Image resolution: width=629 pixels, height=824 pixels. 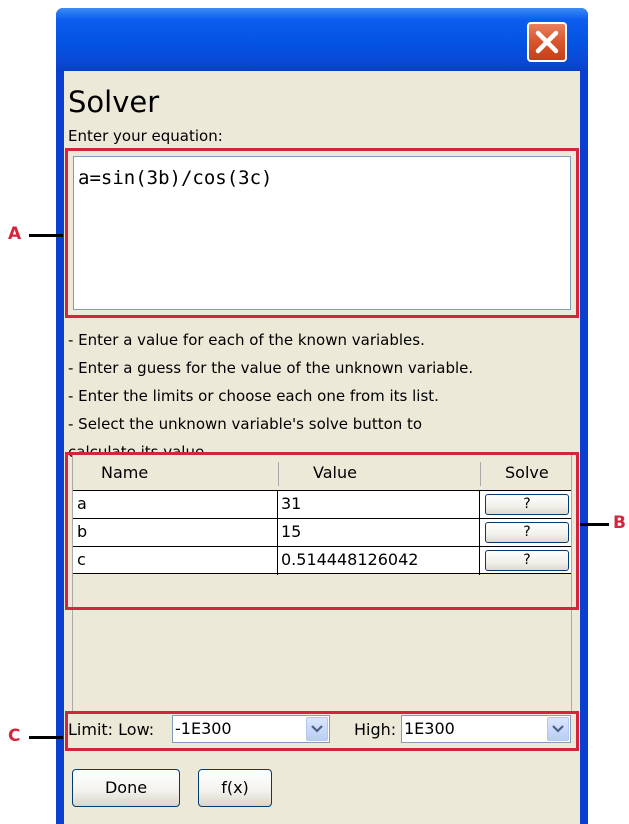 What do you see at coordinates (486, 729) in the screenshot?
I see `high-limit-combo: 1E300` at bounding box center [486, 729].